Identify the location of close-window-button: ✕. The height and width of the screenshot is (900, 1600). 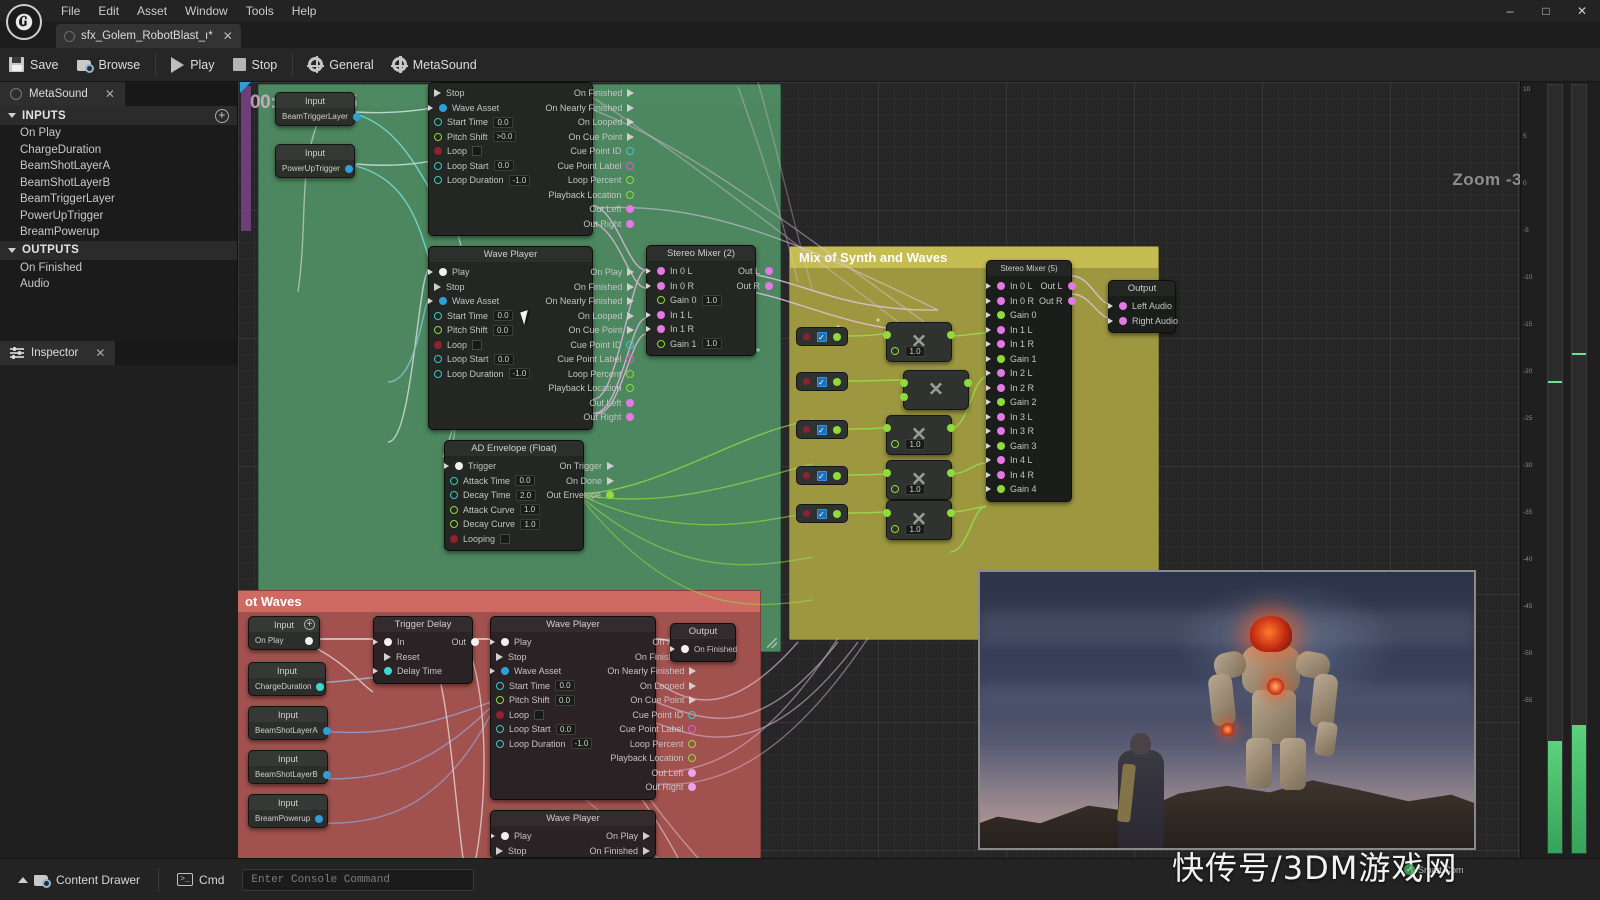
(1582, 11).